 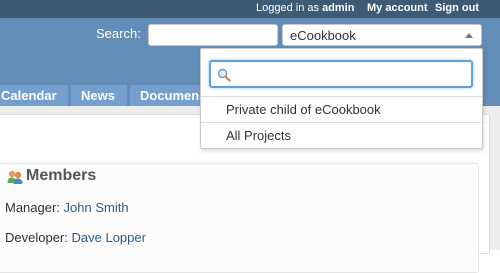 What do you see at coordinates (99, 95) in the screenshot?
I see `tab-news: News` at bounding box center [99, 95].